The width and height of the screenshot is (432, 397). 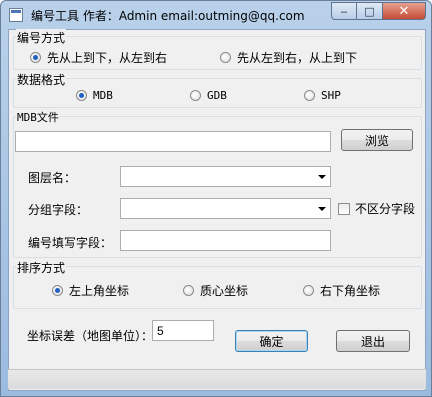 What do you see at coordinates (38, 117) in the screenshot?
I see `mdb-file-legend: MDB文件` at bounding box center [38, 117].